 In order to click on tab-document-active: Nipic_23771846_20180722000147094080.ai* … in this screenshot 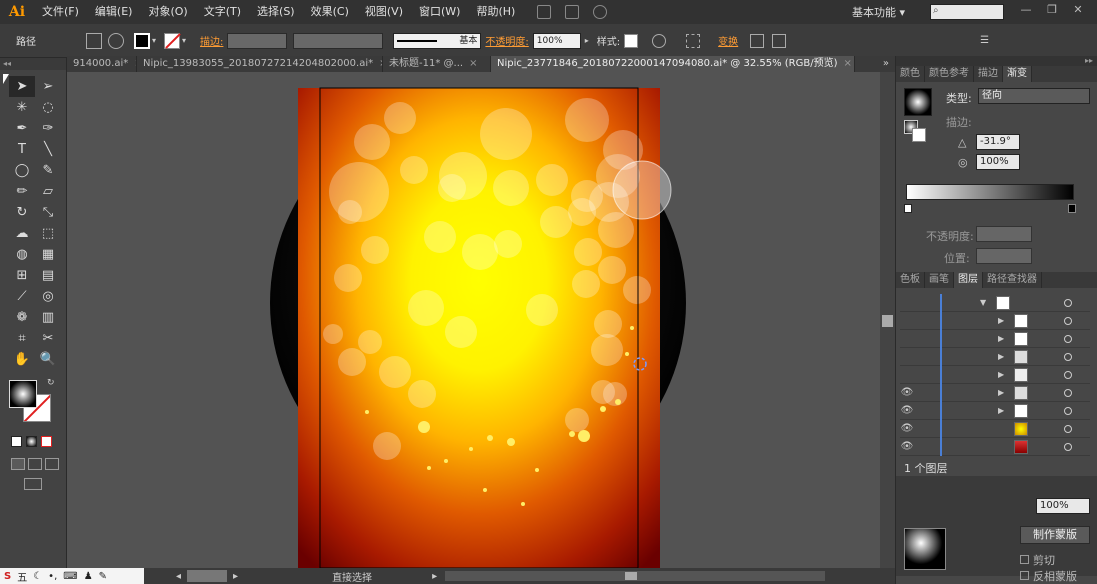, I will do `click(673, 64)`.